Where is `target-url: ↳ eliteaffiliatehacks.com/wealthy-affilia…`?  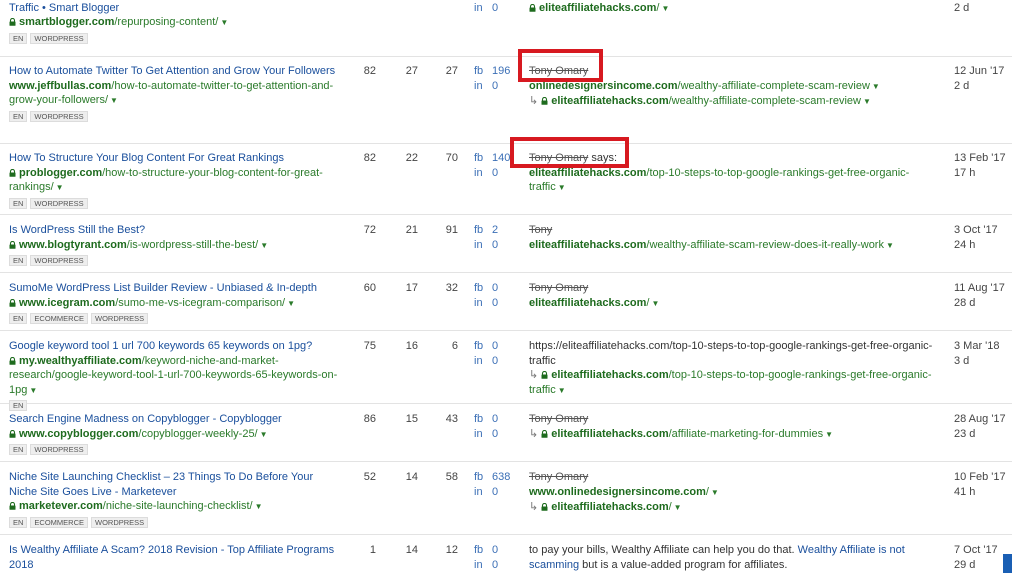
target-url: ↳ eliteaffiliatehacks.com/wealthy-affilia… is located at coordinates (734, 102).